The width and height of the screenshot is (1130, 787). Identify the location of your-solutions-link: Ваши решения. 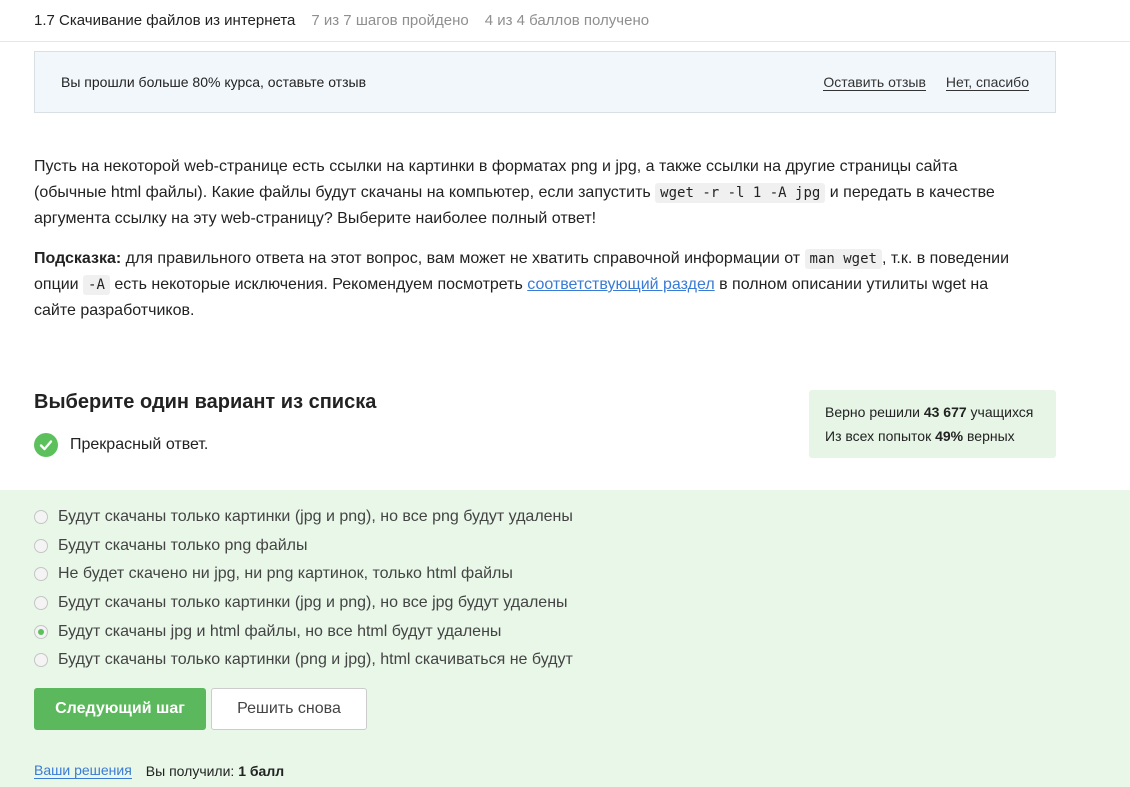
(83, 770).